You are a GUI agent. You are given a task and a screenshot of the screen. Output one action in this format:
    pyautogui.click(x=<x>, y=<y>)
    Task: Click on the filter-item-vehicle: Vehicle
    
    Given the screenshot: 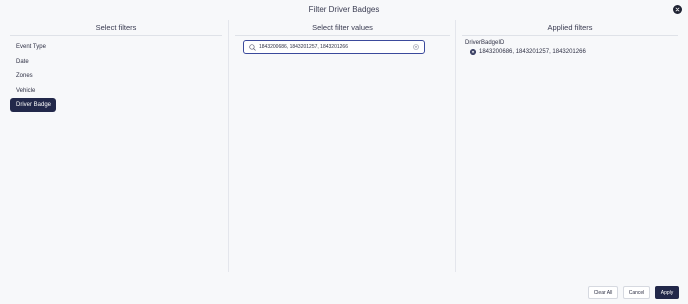 What is the action you would take?
    pyautogui.click(x=33, y=91)
    